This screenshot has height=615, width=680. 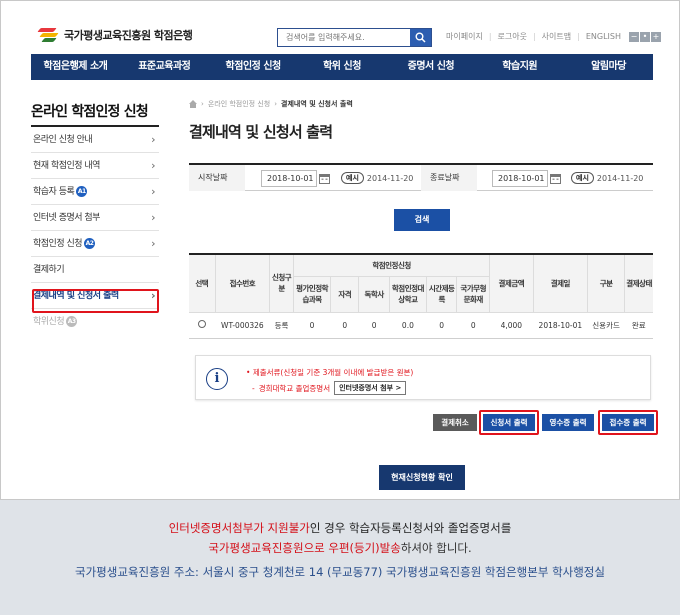 I want to click on link-sitemap: 사이트맵, so click(x=556, y=36).